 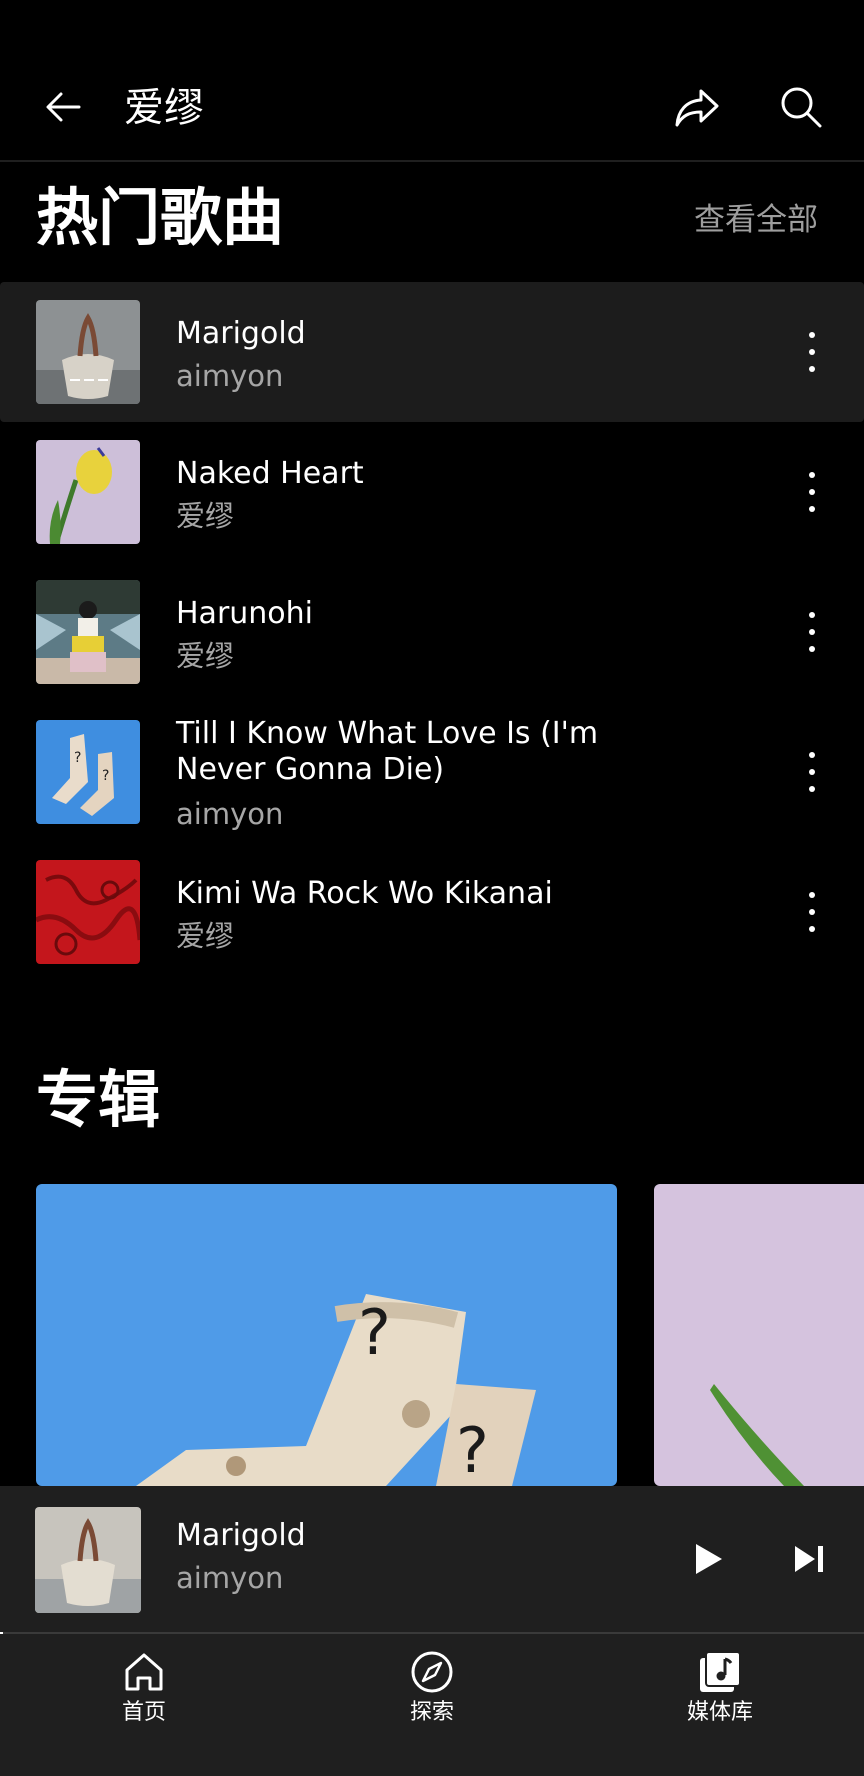 What do you see at coordinates (432, 632) in the screenshot?
I see `song-row: Harunohi 爱缪` at bounding box center [432, 632].